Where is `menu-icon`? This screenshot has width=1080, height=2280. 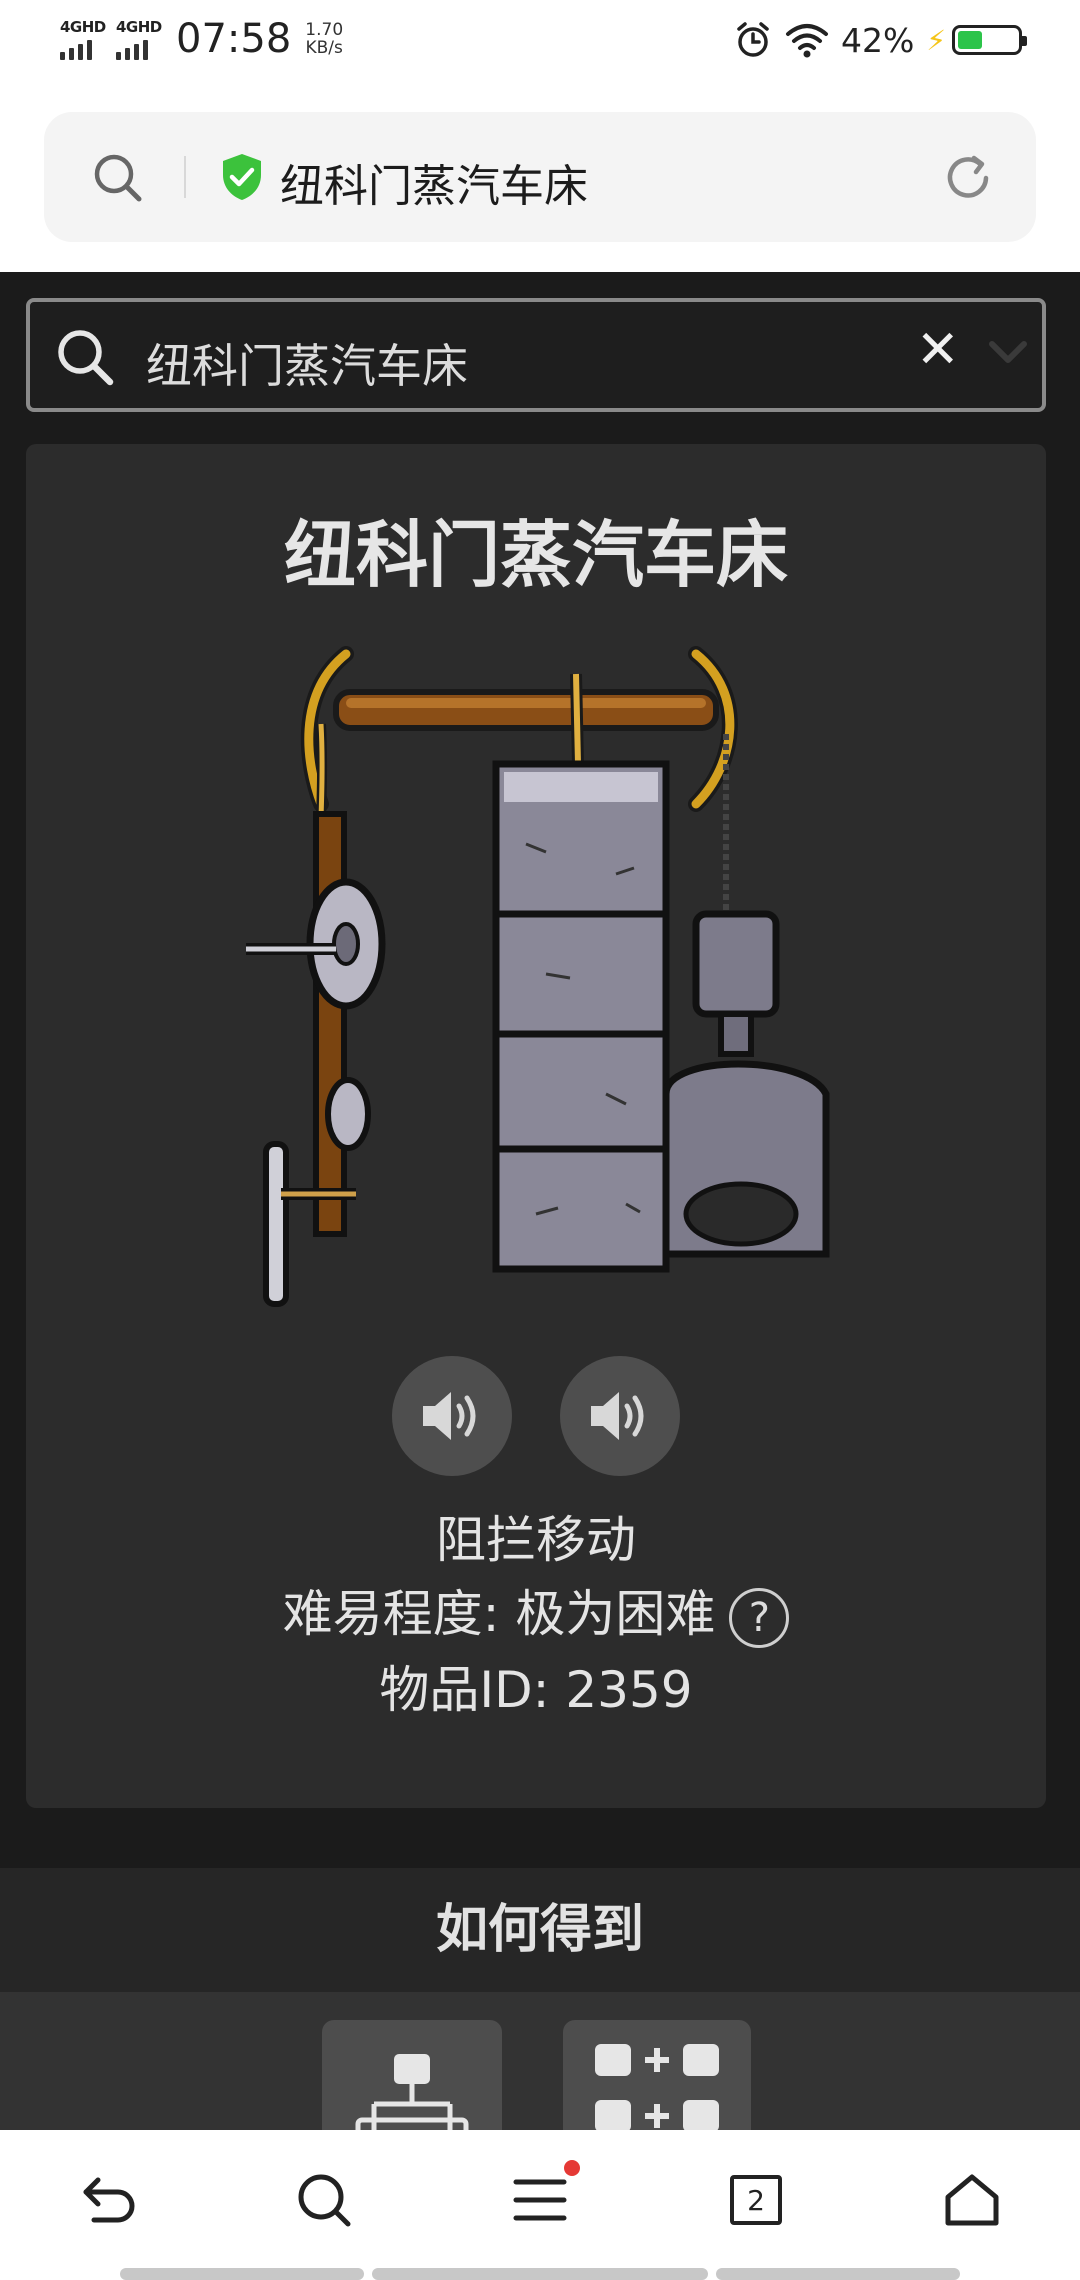
menu-icon is located at coordinates (540, 2200).